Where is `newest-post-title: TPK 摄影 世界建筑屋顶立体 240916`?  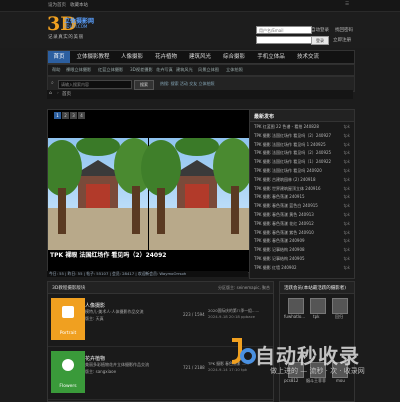
newest-post-title: TPK 摄影 世界建筑屋顶立体 240916 is located at coordinates (287, 188).